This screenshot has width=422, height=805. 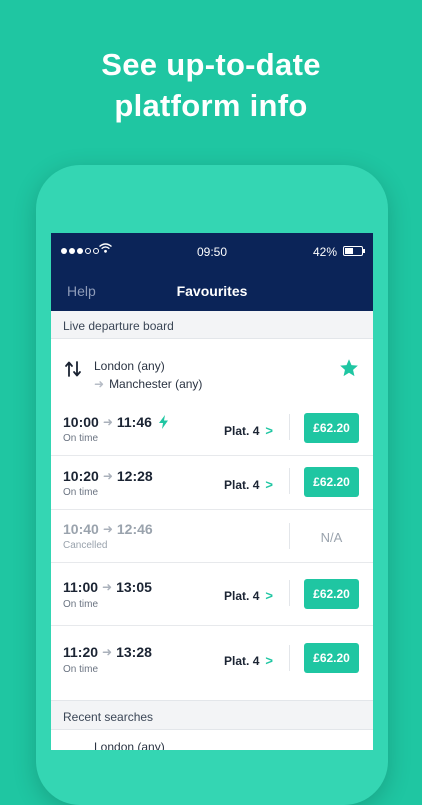 I want to click on nav-bar: Help Favourites, so click(x=212, y=290).